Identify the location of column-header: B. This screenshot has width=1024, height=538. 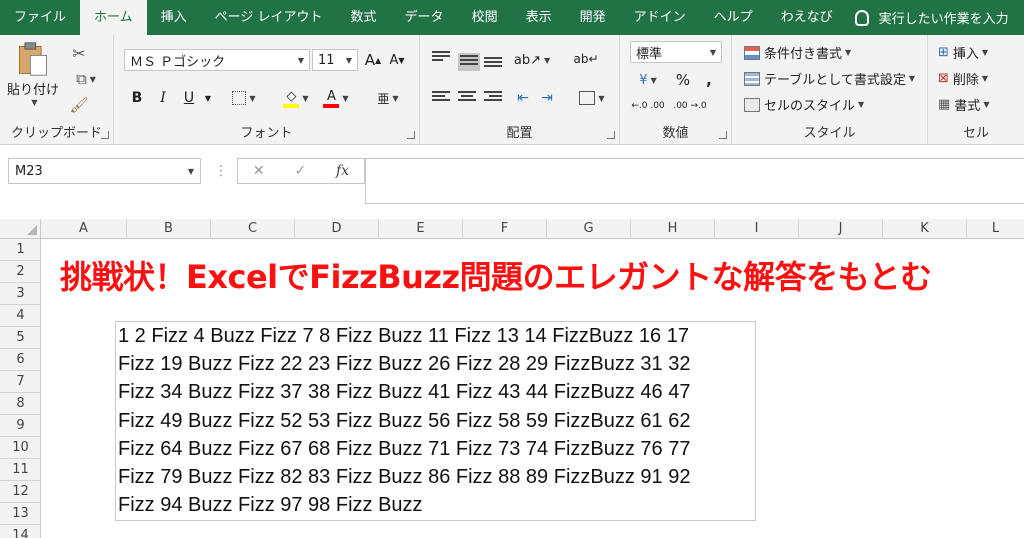
(169, 229).